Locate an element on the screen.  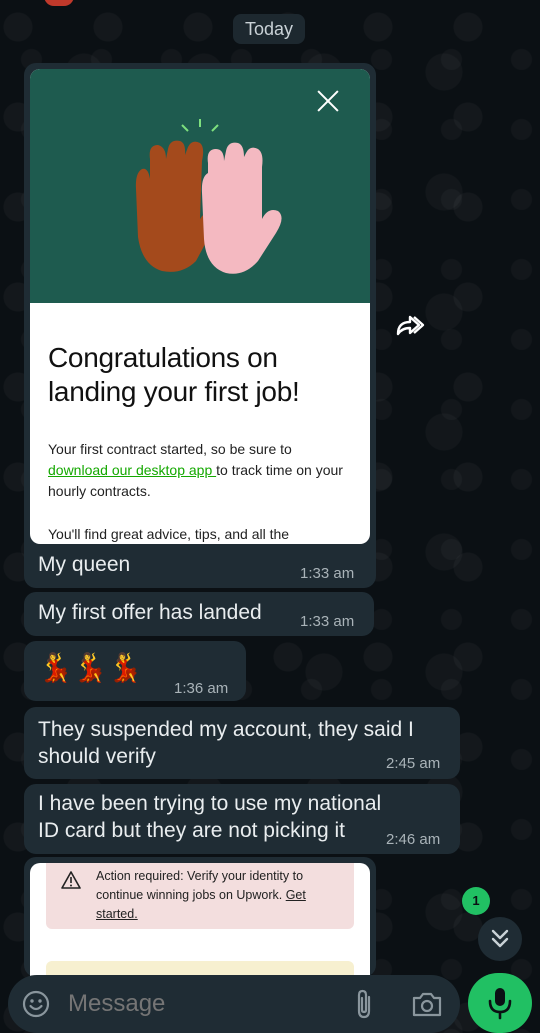
forward-icon is located at coordinates (409, 325).